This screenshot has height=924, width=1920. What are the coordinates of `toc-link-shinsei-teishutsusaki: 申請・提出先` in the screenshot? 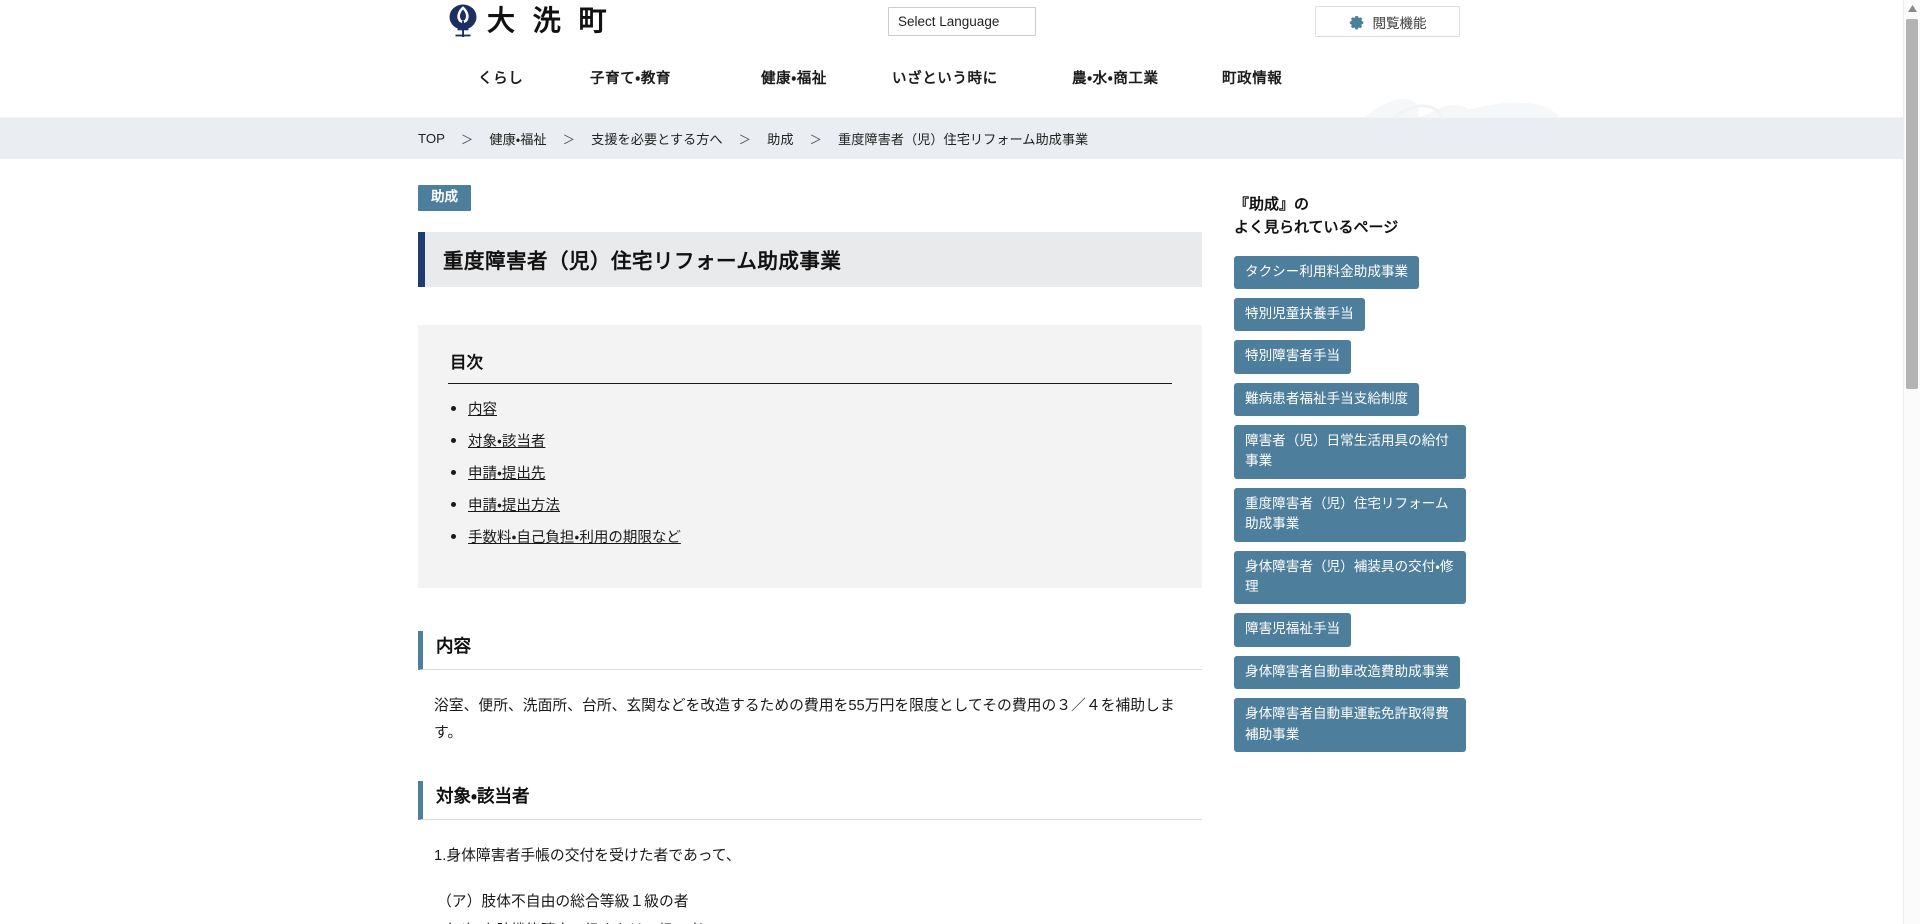 It's located at (506, 474).